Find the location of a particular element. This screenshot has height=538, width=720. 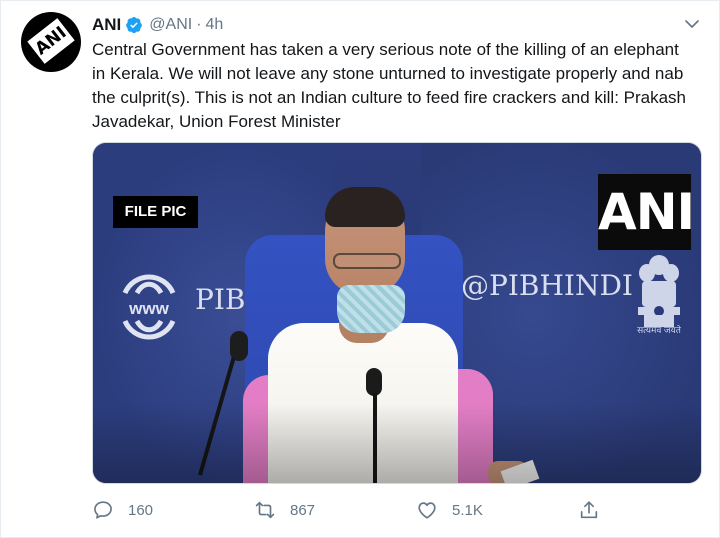

tweet-actions: 160 867 5.1K is located at coordinates (352, 510).